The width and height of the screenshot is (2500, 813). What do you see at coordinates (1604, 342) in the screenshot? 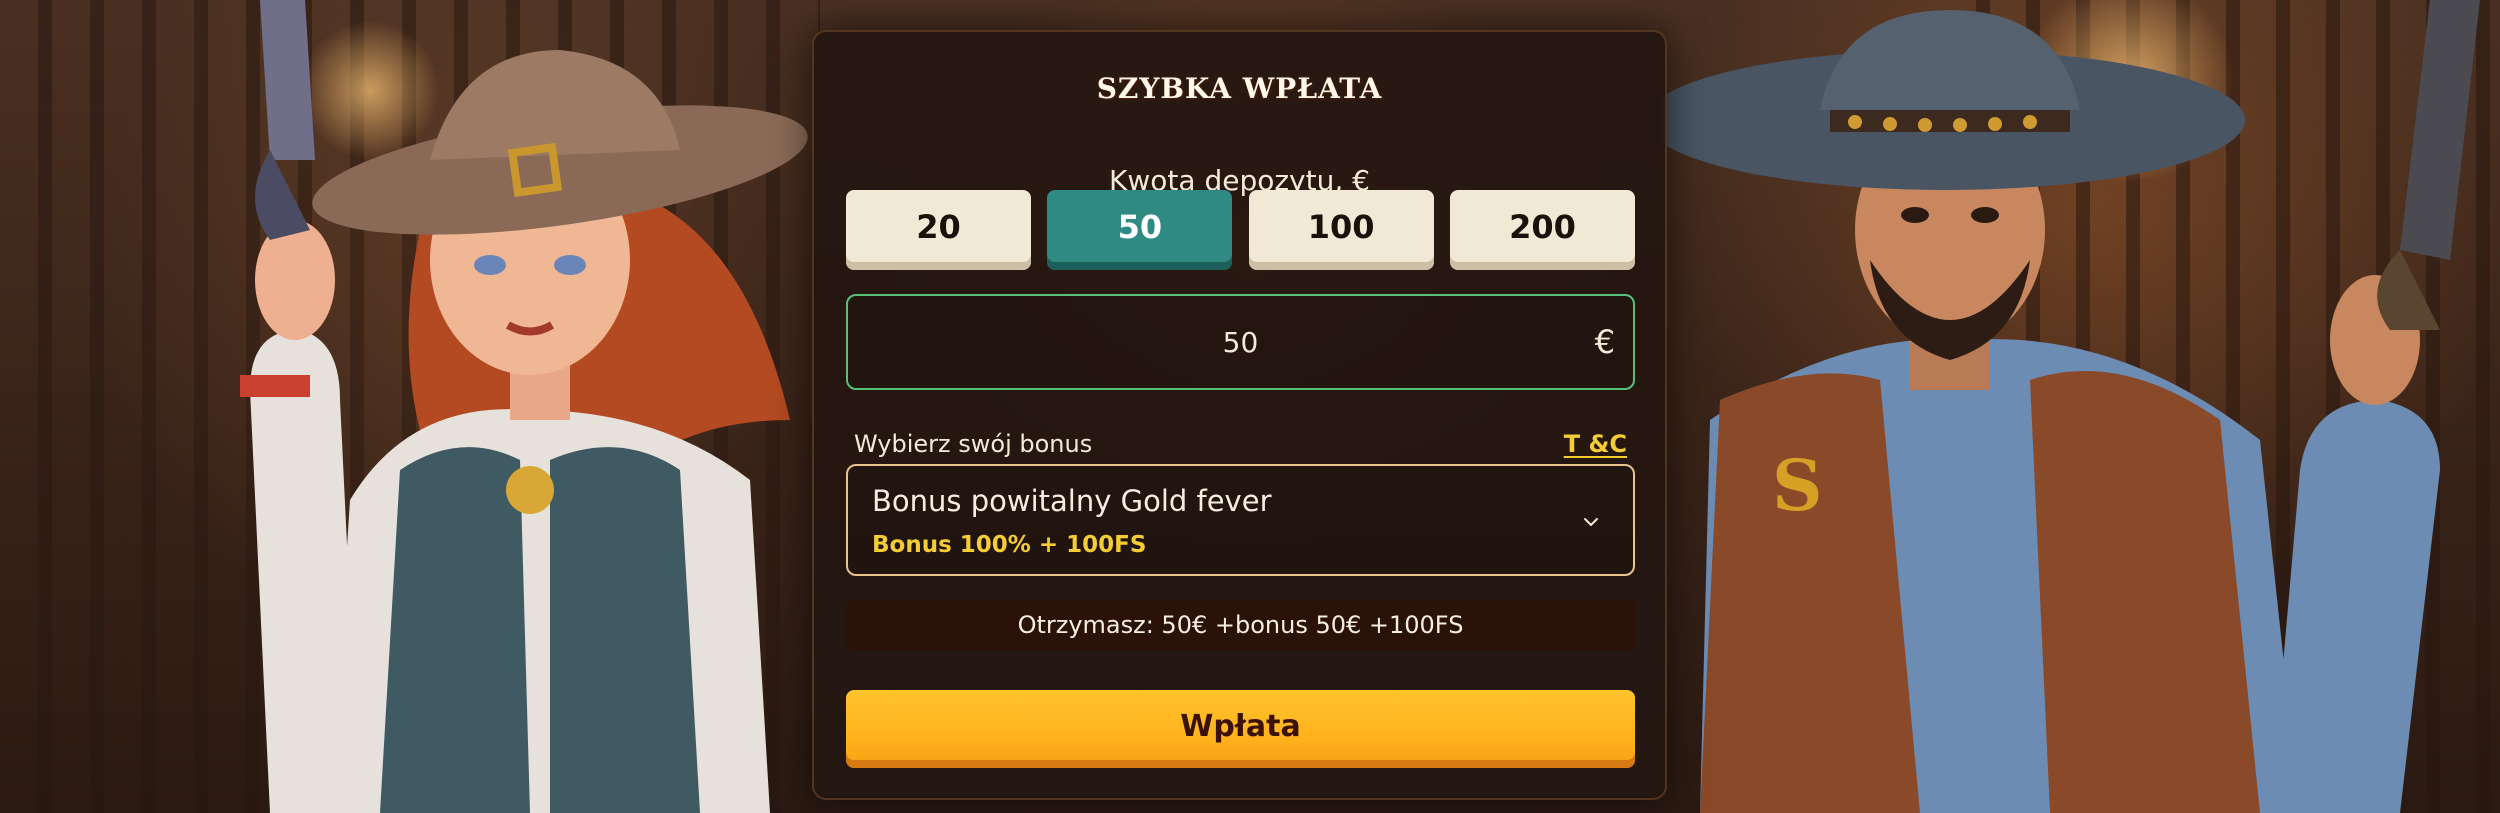
I see `currency-symbol: €` at bounding box center [1604, 342].